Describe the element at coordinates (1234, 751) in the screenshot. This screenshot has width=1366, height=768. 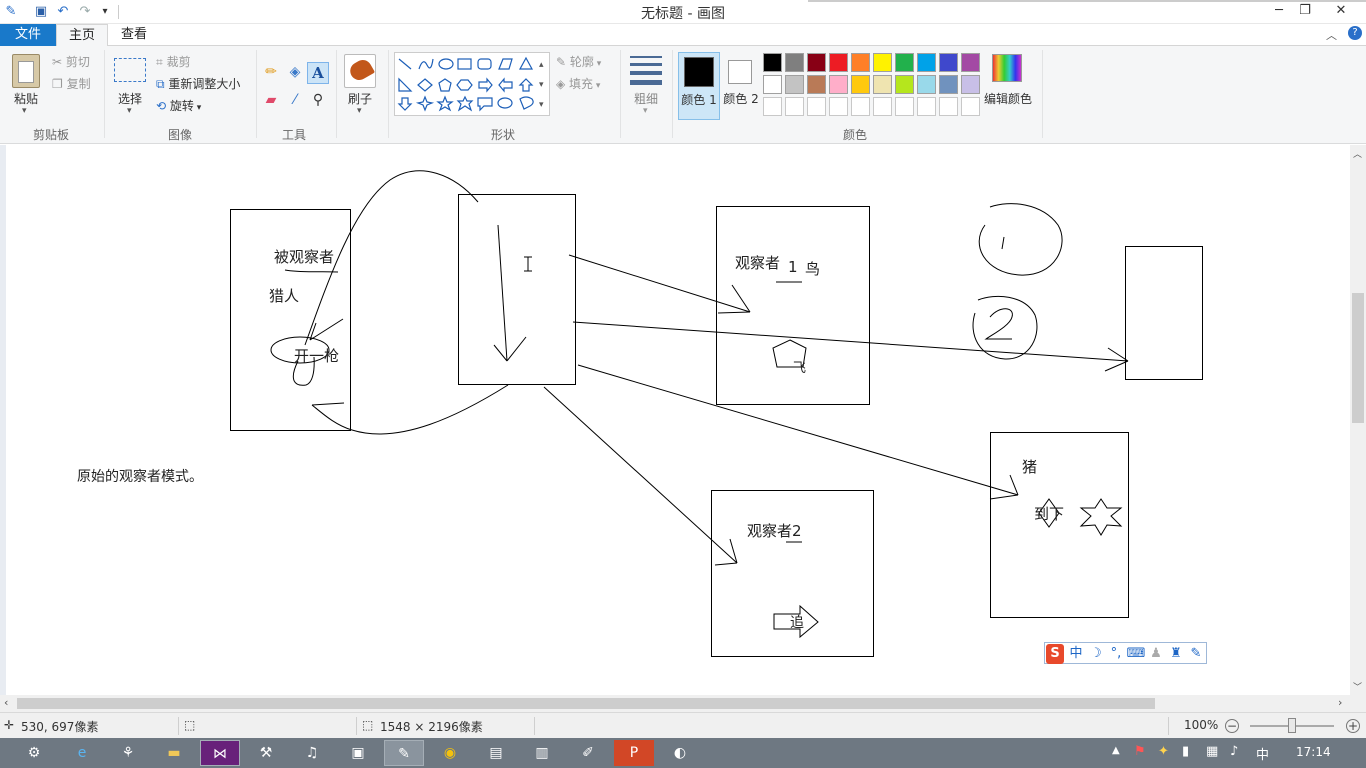
I see `volume-icon: ♪` at that location.